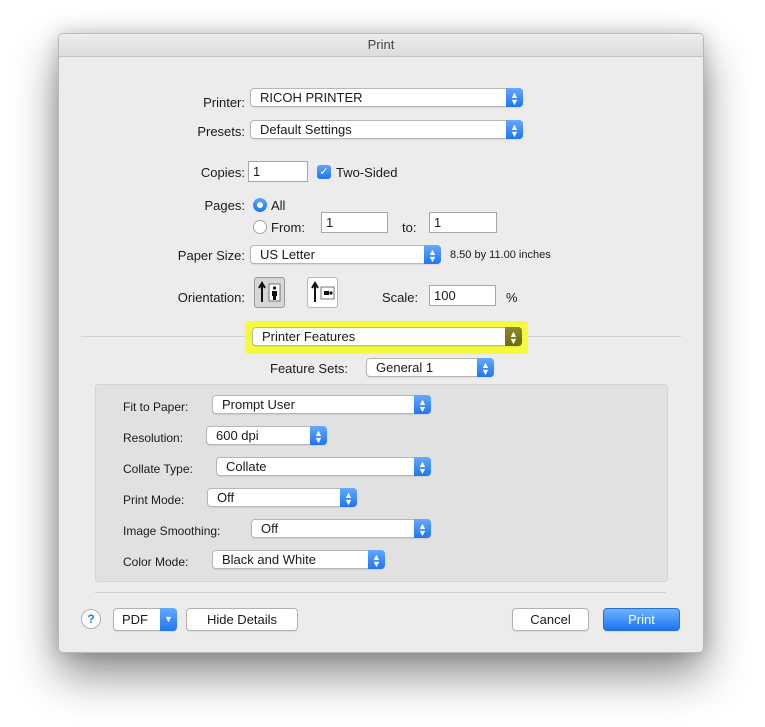 This screenshot has width=765, height=727. Describe the element at coordinates (282, 497) in the screenshot. I see `print-mode-popup: Off ▲ ▼` at that location.